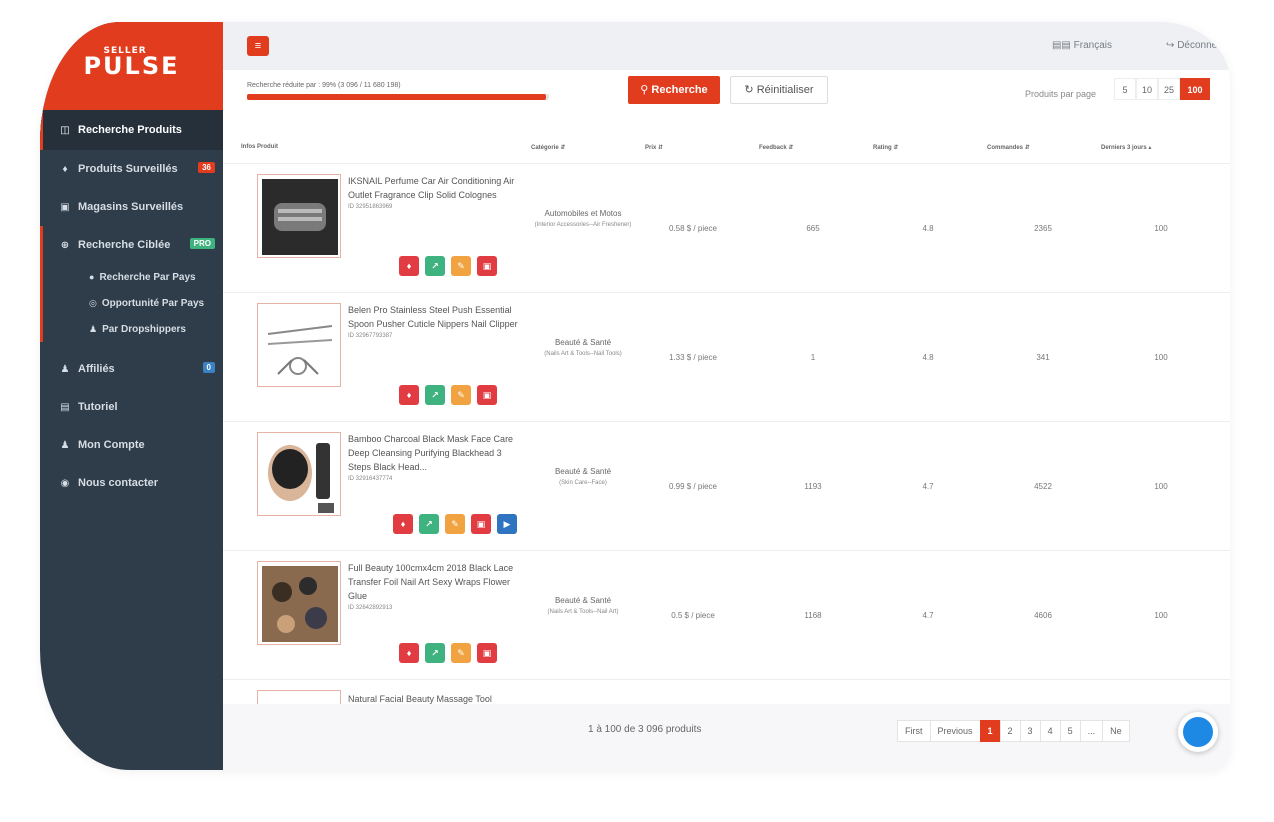 Image resolution: width=1274 pixels, height=822 pixels. I want to click on filter-progress-bar, so click(398, 97).